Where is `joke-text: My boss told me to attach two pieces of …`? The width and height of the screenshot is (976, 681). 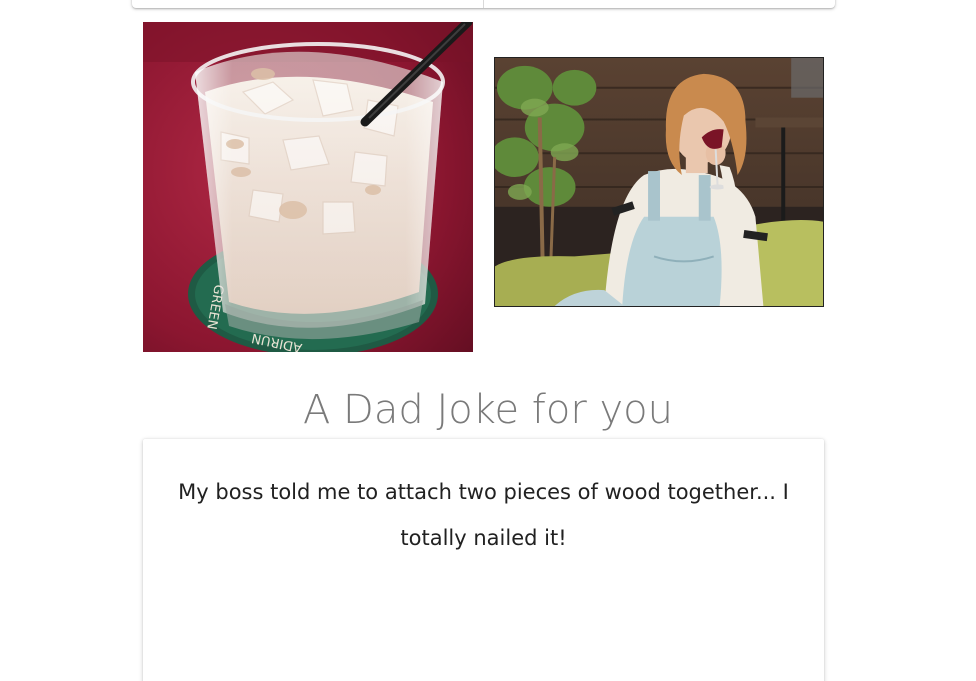 joke-text: My boss told me to attach two pieces of … is located at coordinates (483, 515).